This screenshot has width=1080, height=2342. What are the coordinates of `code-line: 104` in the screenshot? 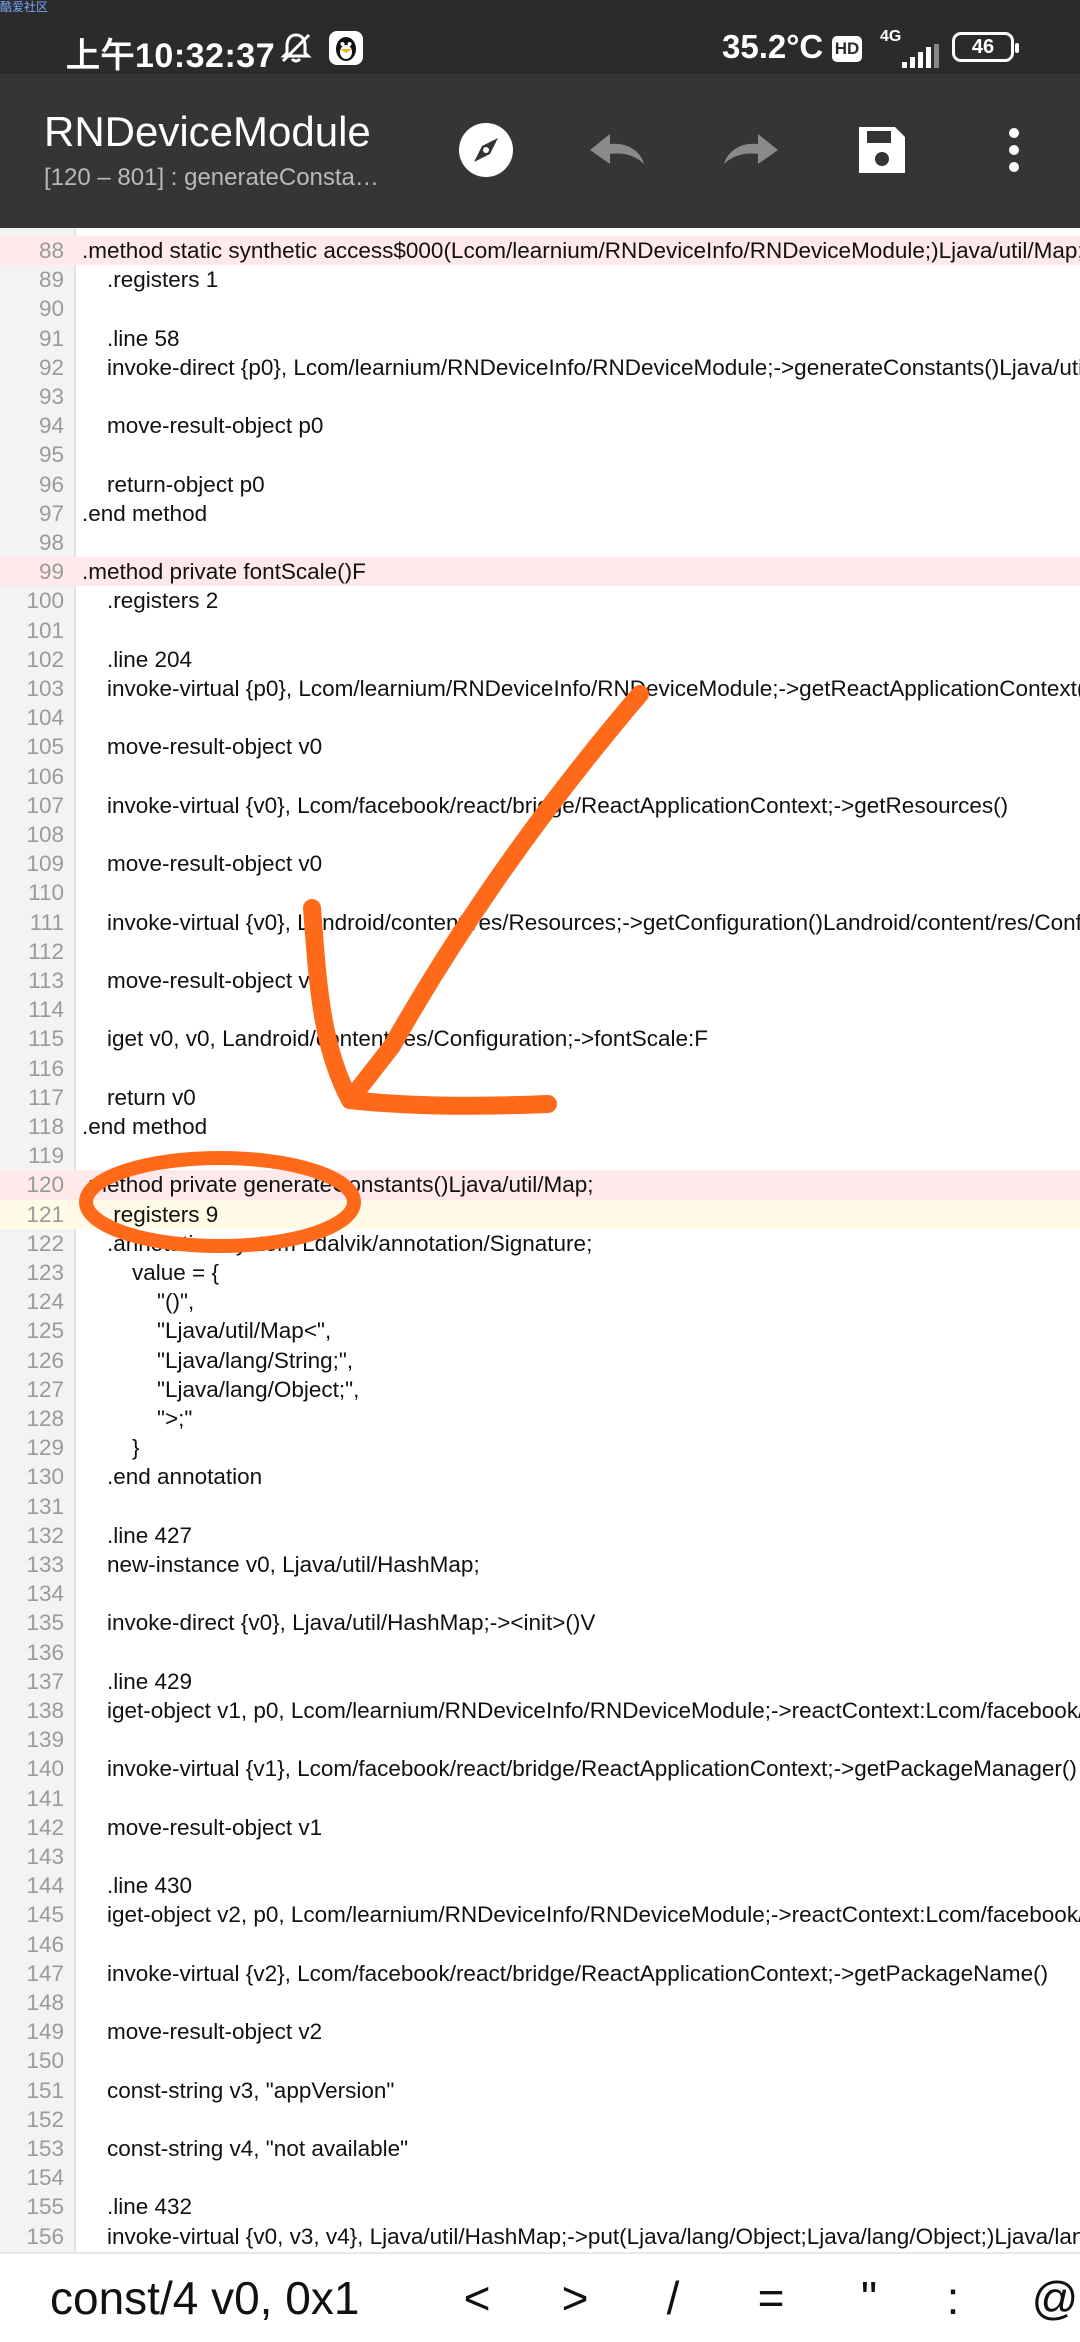 It's located at (540, 717).